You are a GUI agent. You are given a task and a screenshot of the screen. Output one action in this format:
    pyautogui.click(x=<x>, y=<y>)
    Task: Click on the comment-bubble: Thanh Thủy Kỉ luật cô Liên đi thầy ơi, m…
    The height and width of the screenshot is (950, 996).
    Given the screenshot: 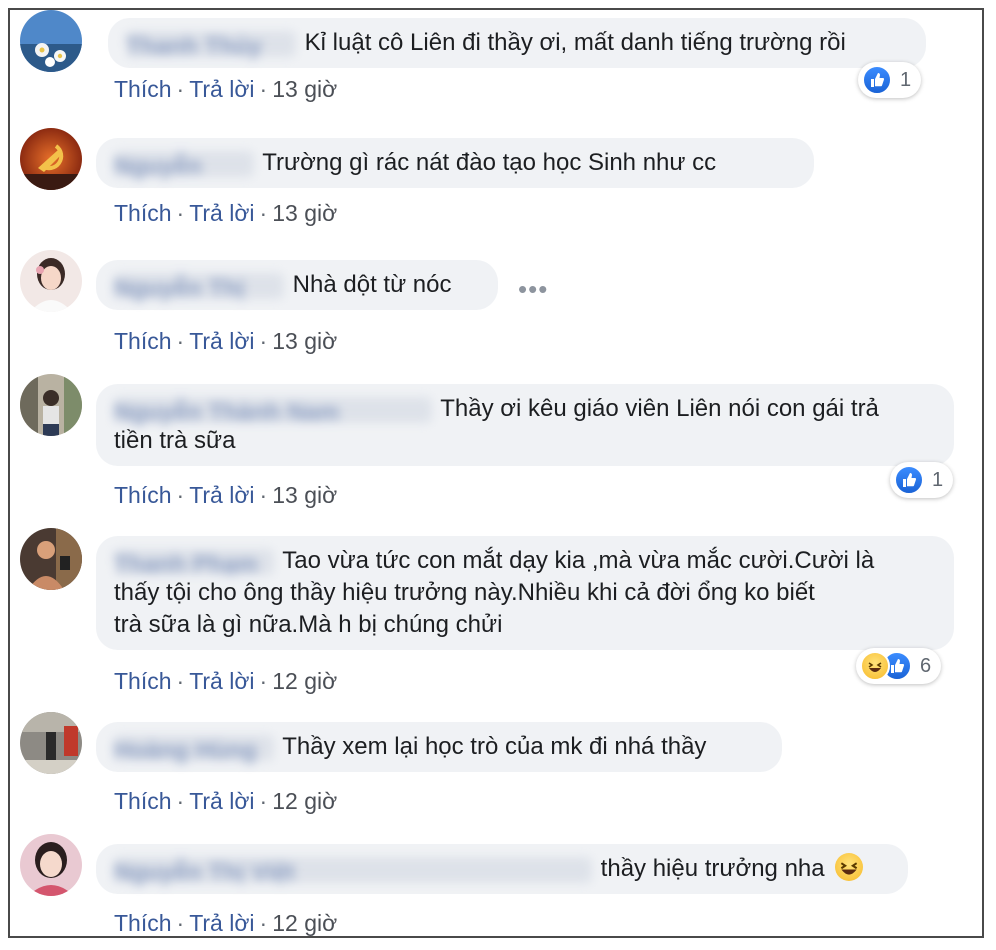 What is the action you would take?
    pyautogui.click(x=517, y=43)
    